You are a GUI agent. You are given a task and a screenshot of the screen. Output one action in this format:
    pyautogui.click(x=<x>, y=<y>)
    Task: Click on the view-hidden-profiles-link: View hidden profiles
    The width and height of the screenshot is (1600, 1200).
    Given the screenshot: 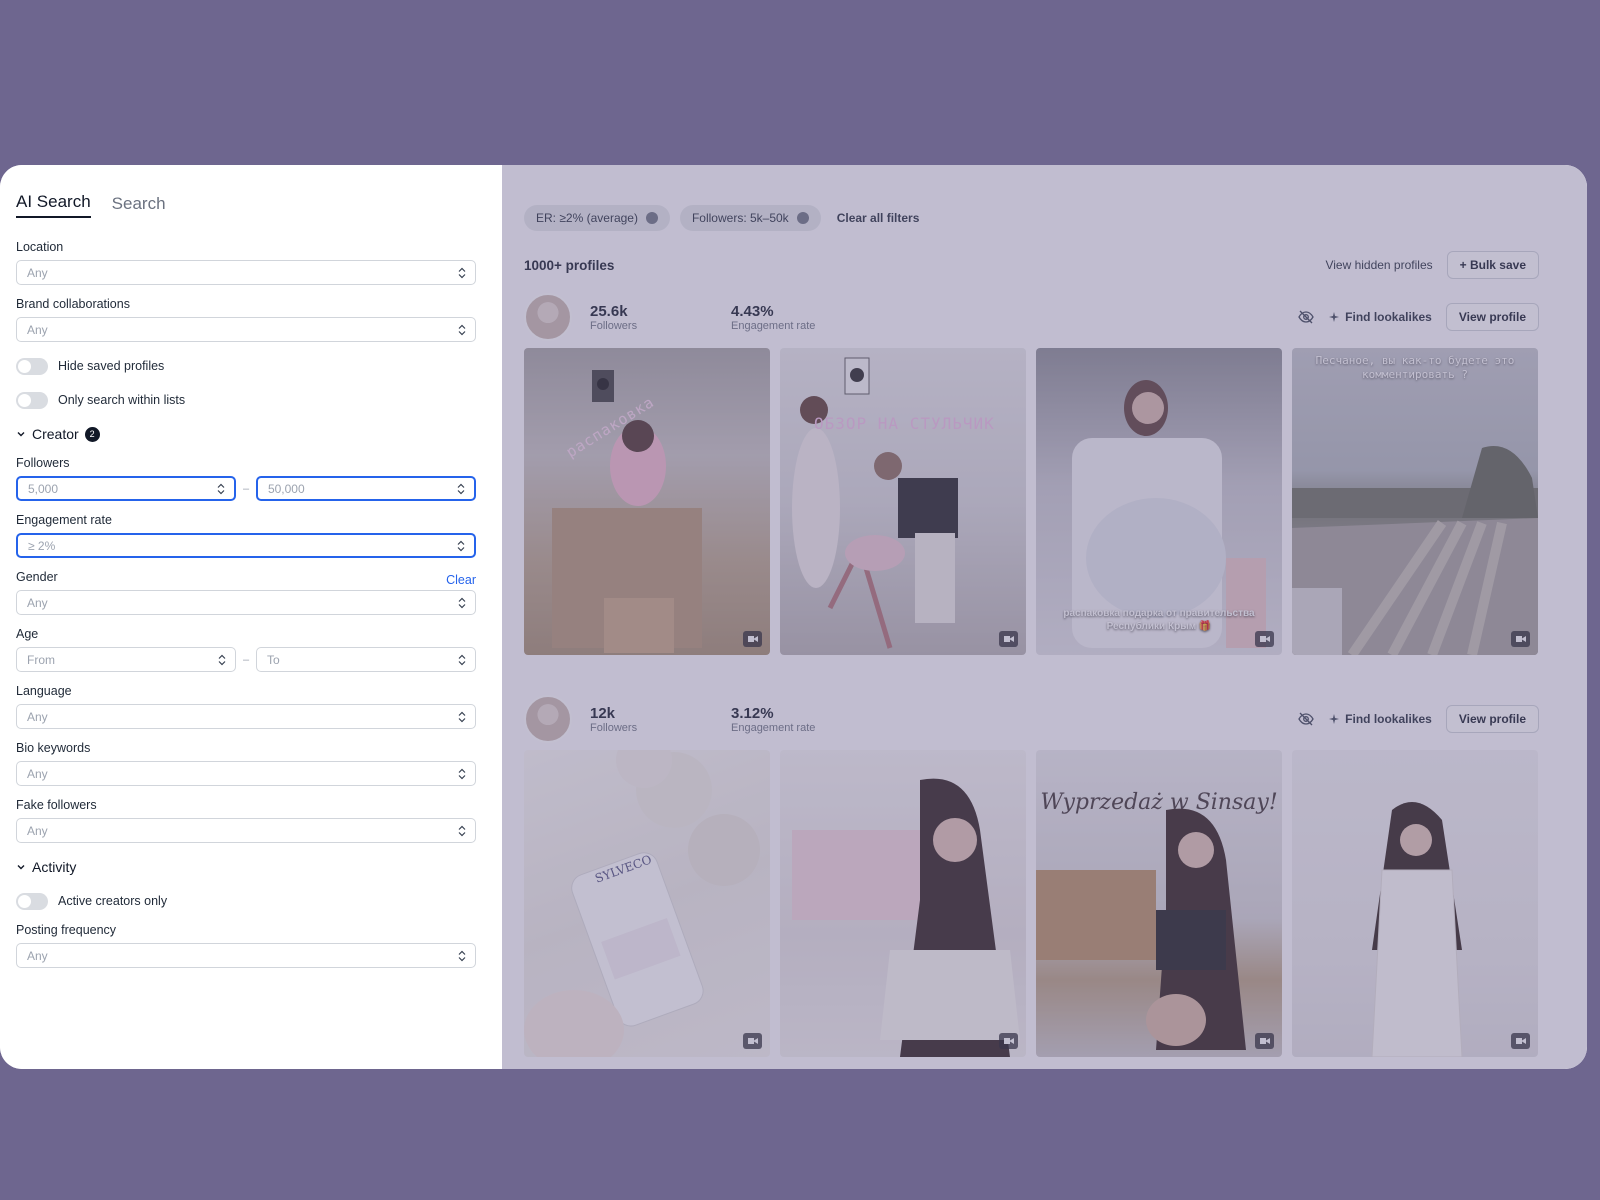 What is the action you would take?
    pyautogui.click(x=1378, y=265)
    